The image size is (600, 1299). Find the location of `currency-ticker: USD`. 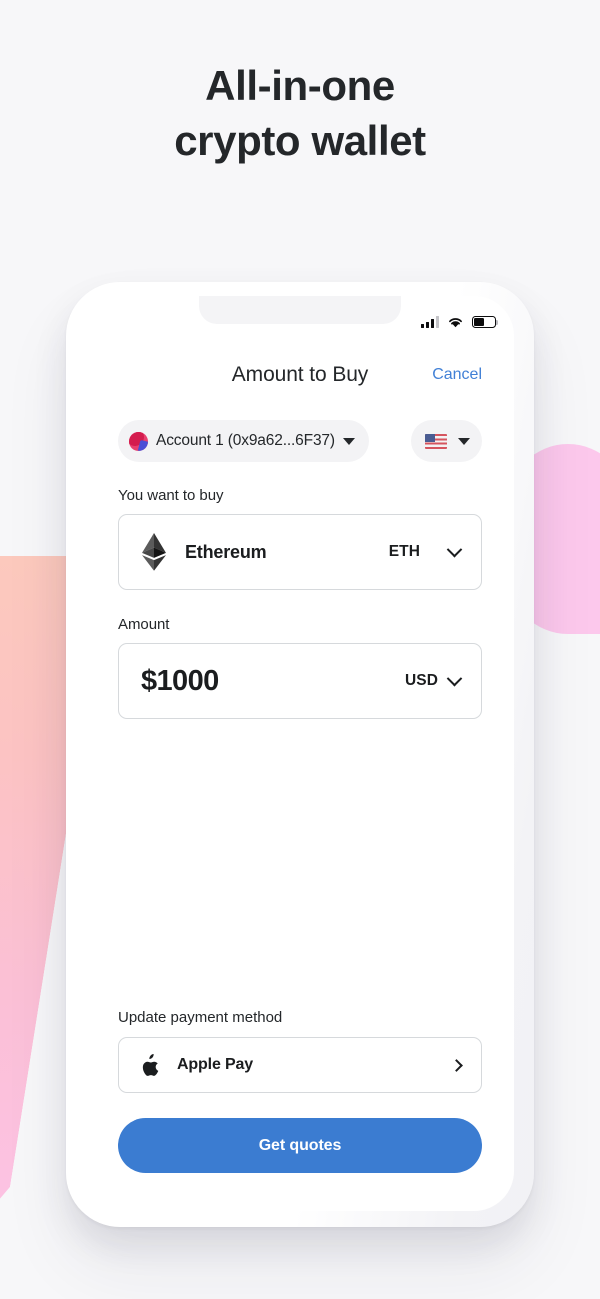

currency-ticker: USD is located at coordinates (421, 680).